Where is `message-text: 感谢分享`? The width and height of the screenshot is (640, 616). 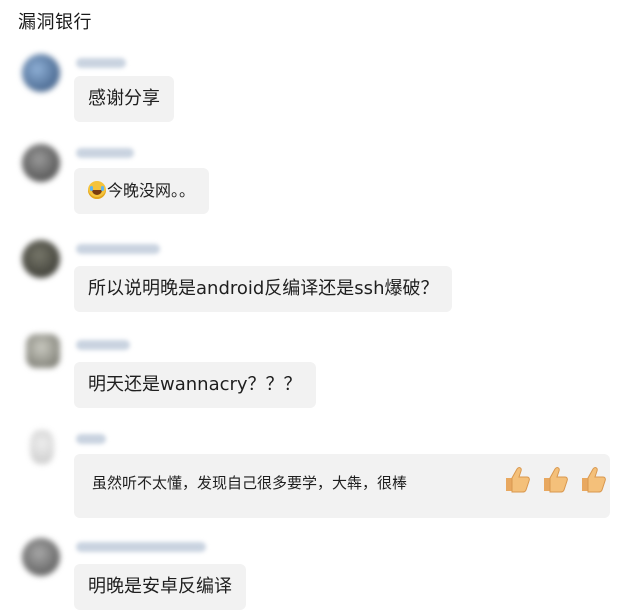 message-text: 感谢分享 is located at coordinates (124, 98).